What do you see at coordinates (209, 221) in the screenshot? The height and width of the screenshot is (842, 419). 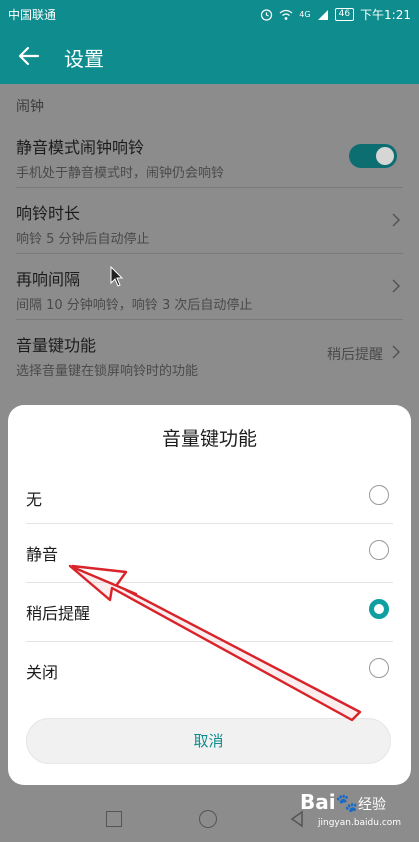 I see `setting-ring-duration: 响铃时长 响铃 5 分钟后自动停止` at bounding box center [209, 221].